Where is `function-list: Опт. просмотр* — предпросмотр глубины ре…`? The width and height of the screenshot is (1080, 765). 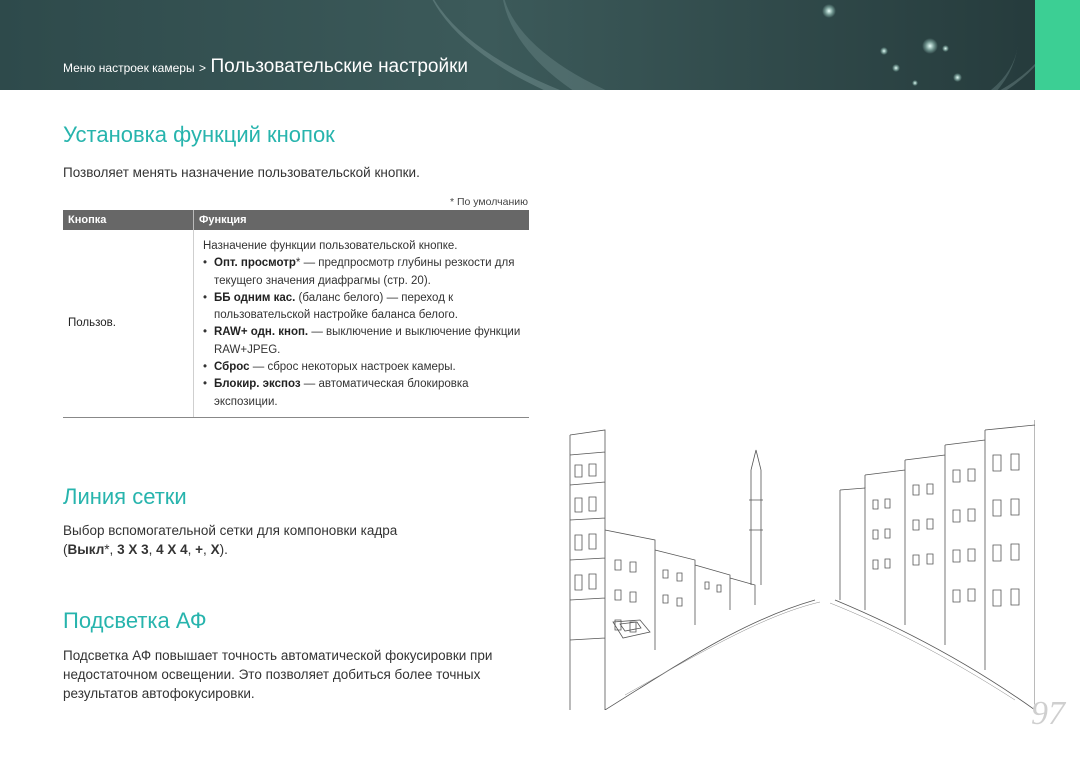
function-list: Опт. просмотр* — предпросмотр глубины ре… is located at coordinates (363, 333).